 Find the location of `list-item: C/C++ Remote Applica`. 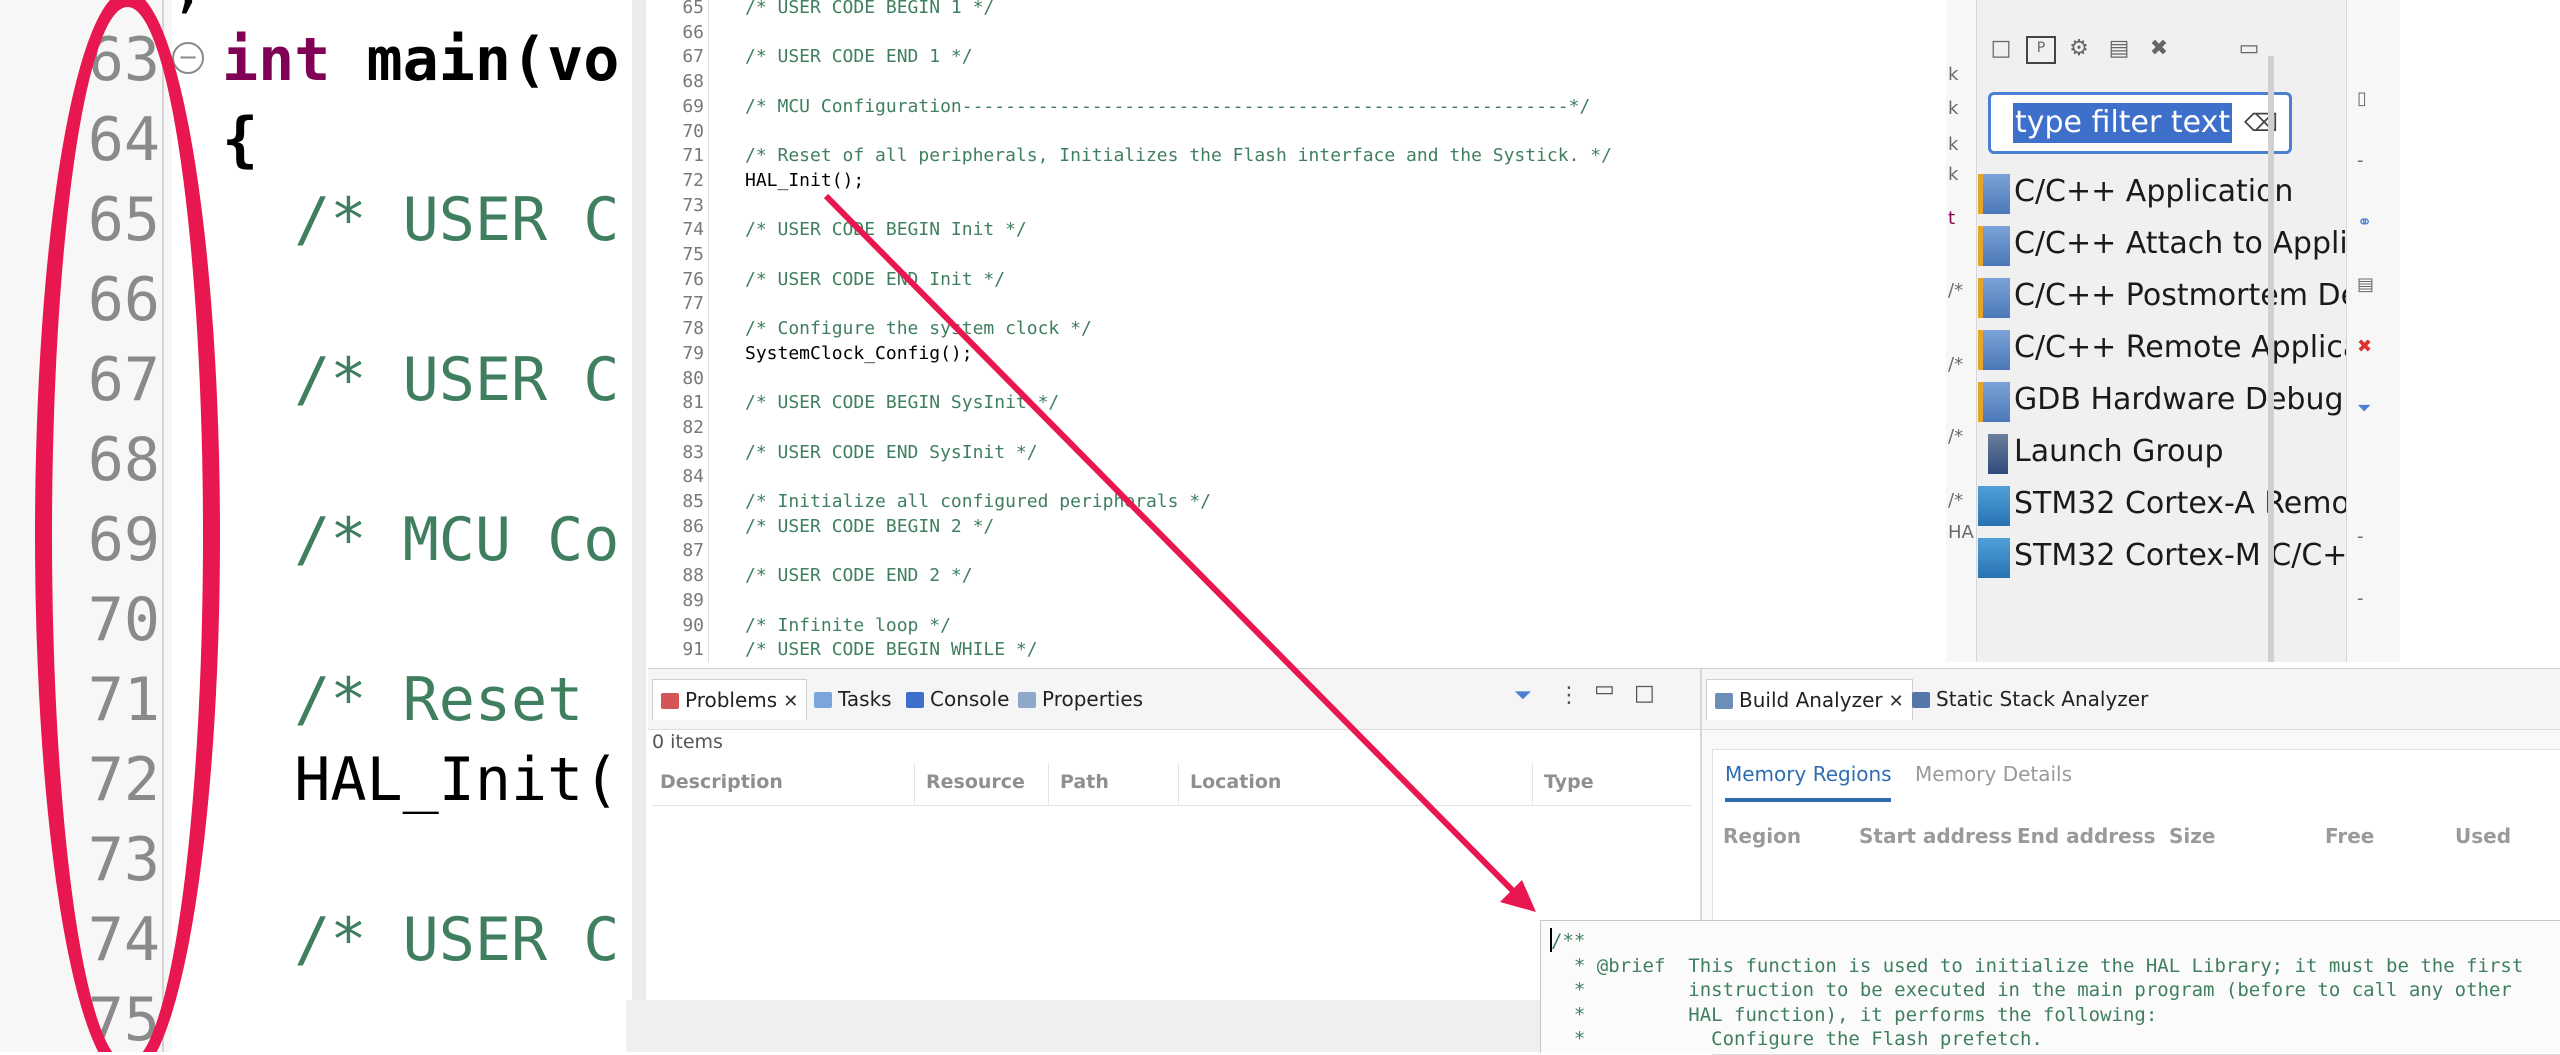

list-item: C/C++ Remote Applica is located at coordinates (2169, 348).